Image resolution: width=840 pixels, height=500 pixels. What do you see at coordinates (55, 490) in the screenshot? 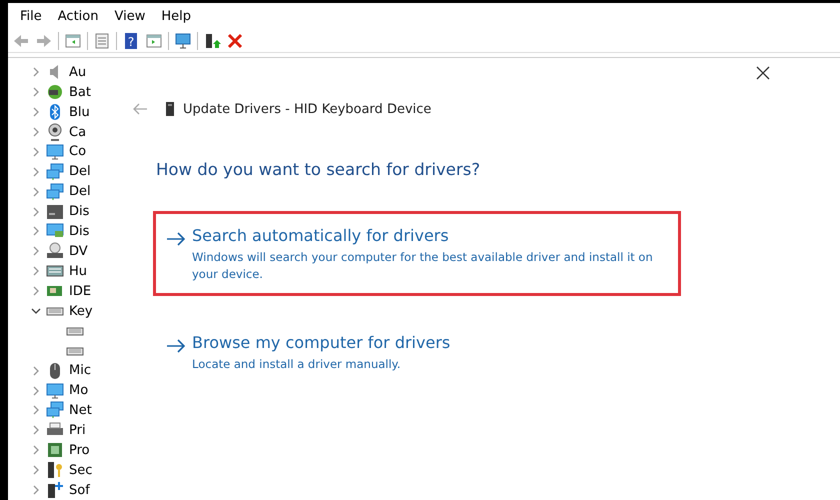
I see `software-device-icon` at bounding box center [55, 490].